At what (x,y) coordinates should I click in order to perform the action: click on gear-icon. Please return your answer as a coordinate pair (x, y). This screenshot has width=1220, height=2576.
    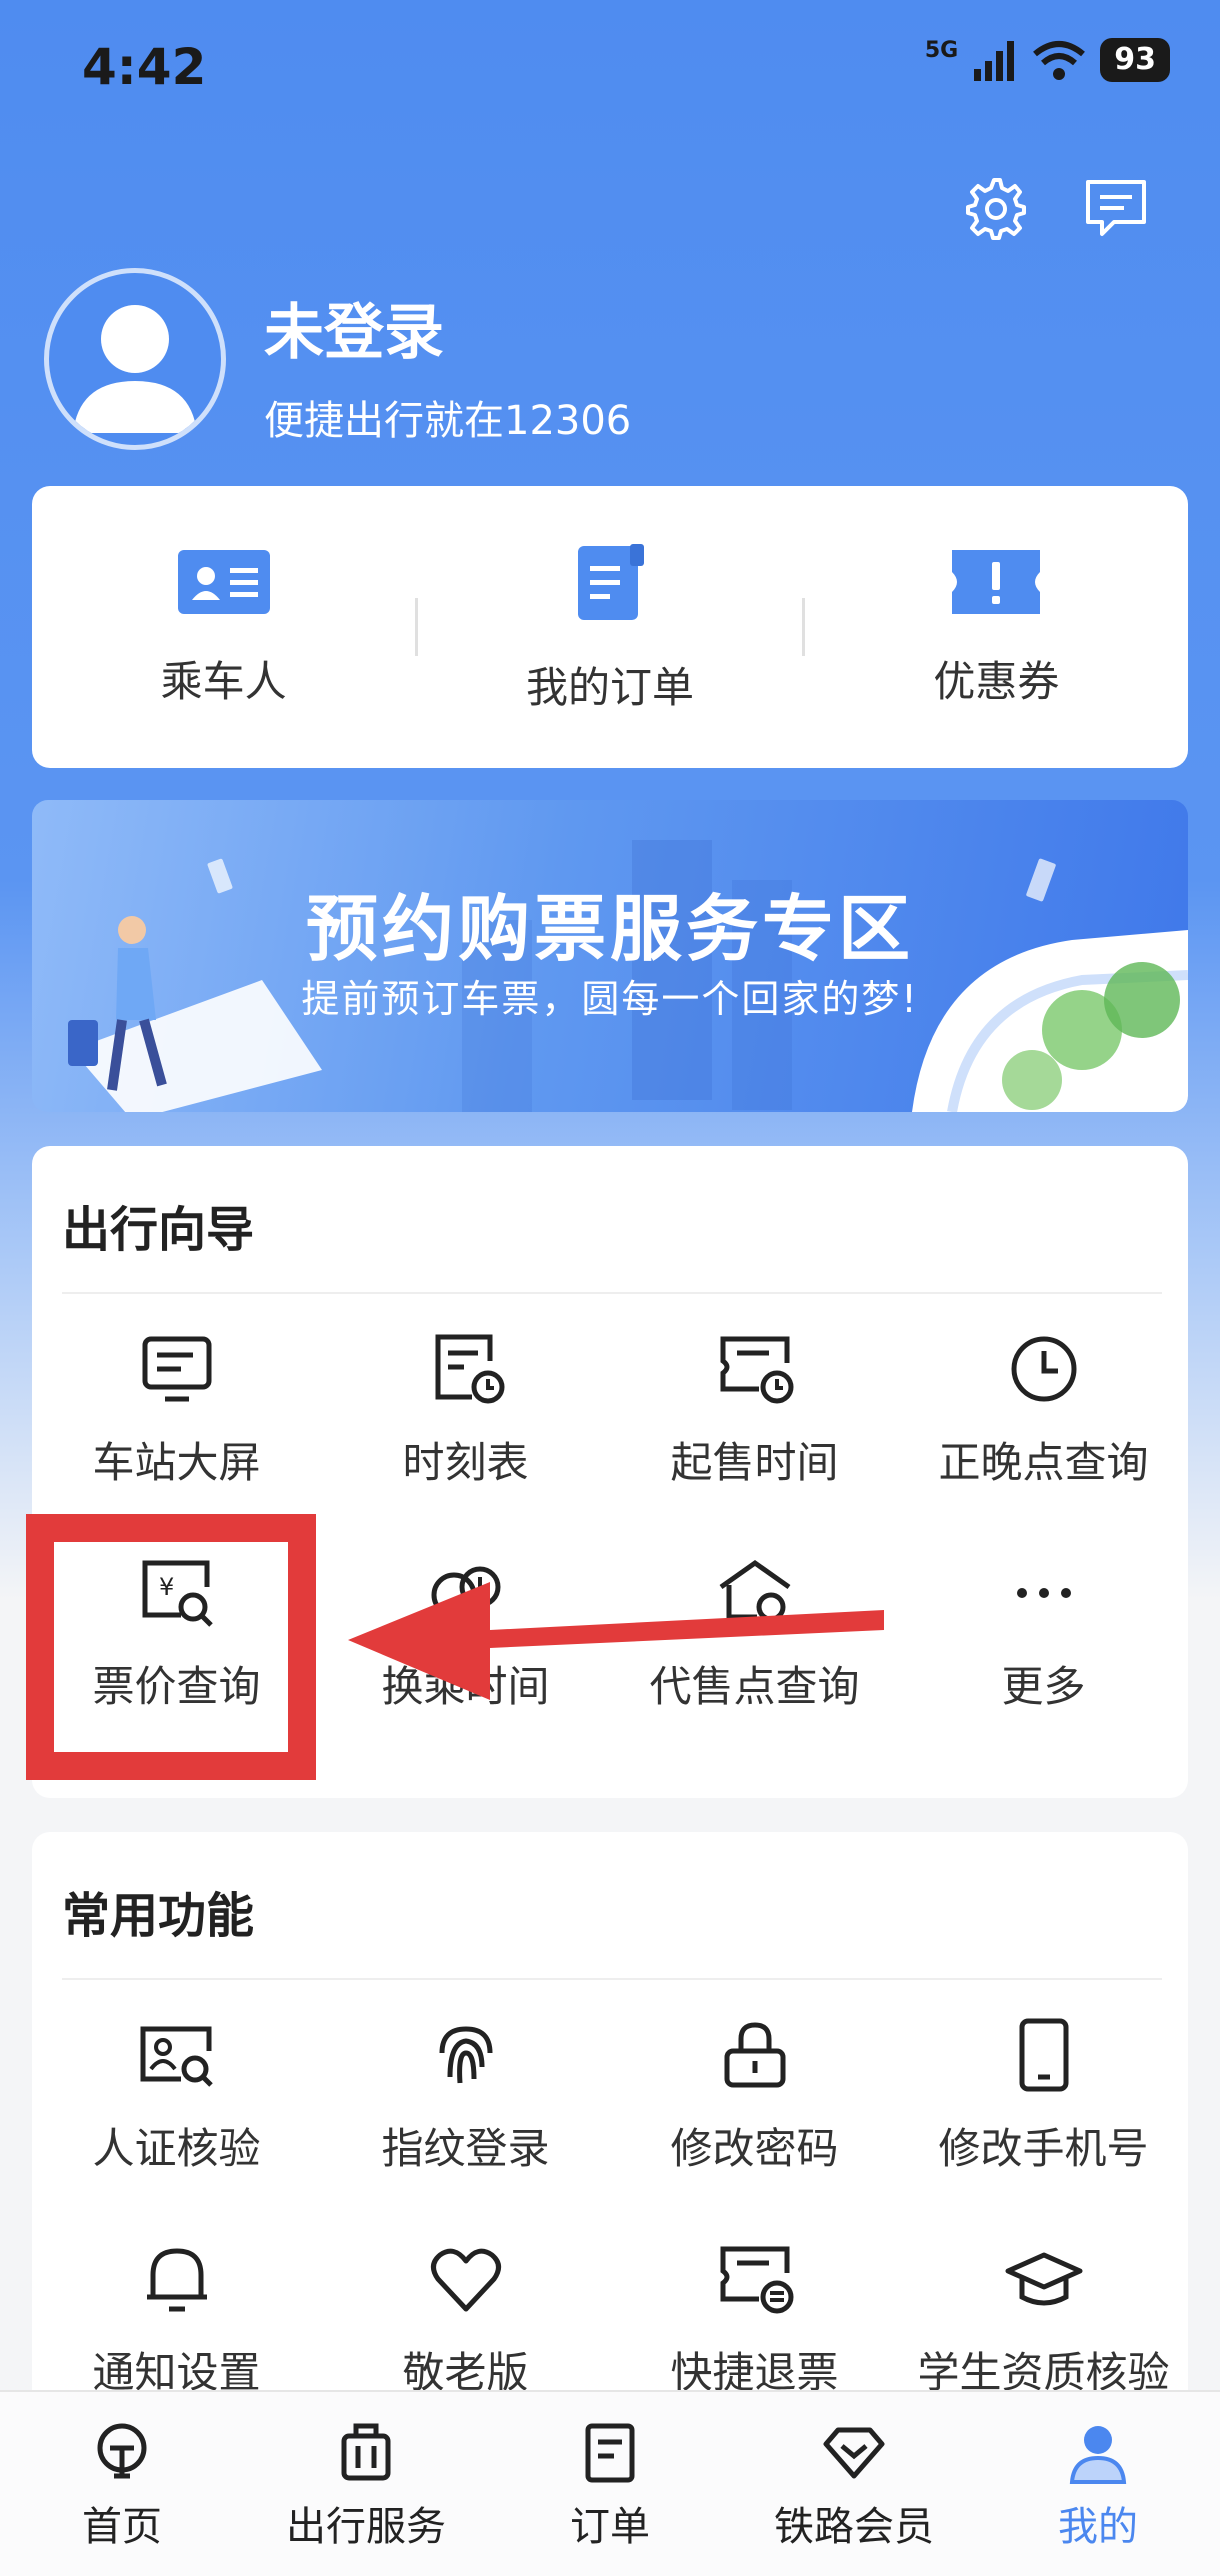
    Looking at the image, I should click on (994, 208).